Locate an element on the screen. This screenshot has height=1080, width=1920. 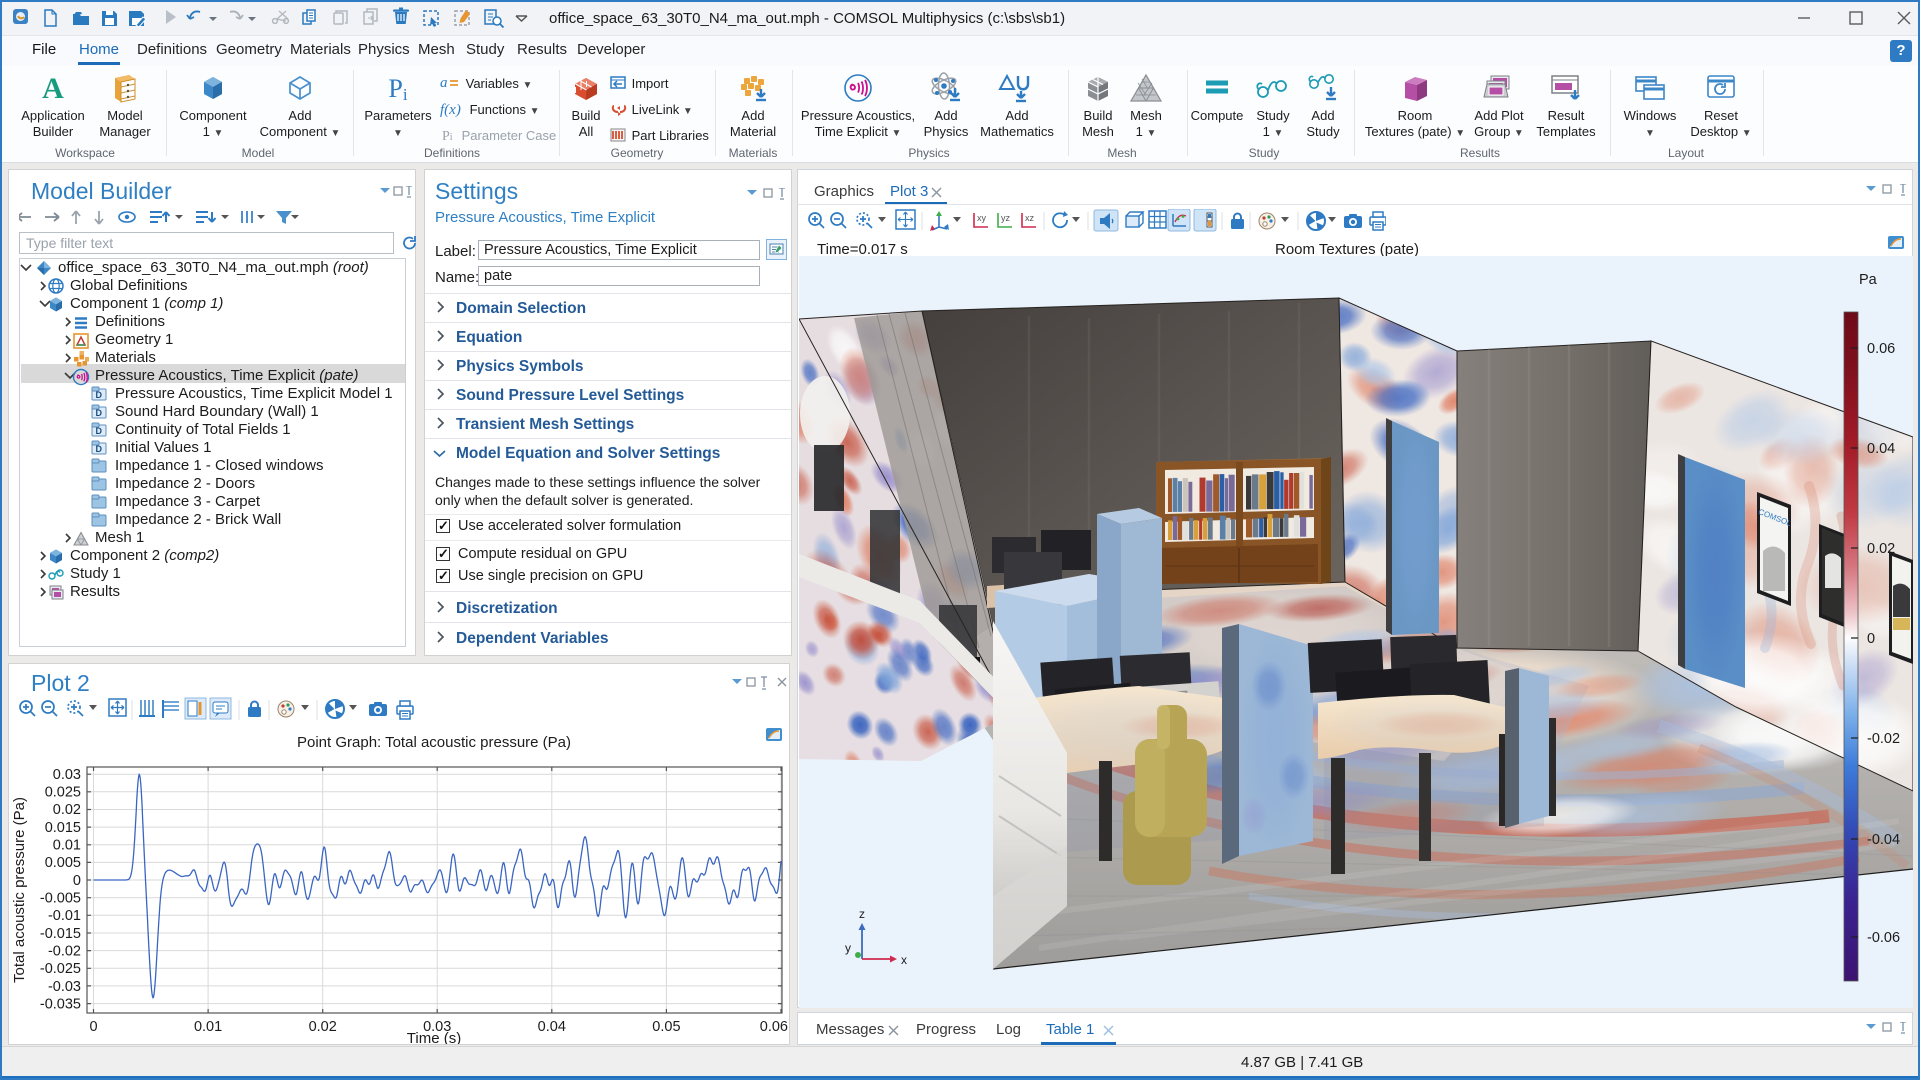
svg-text: xy is located at coordinates (982, 218).